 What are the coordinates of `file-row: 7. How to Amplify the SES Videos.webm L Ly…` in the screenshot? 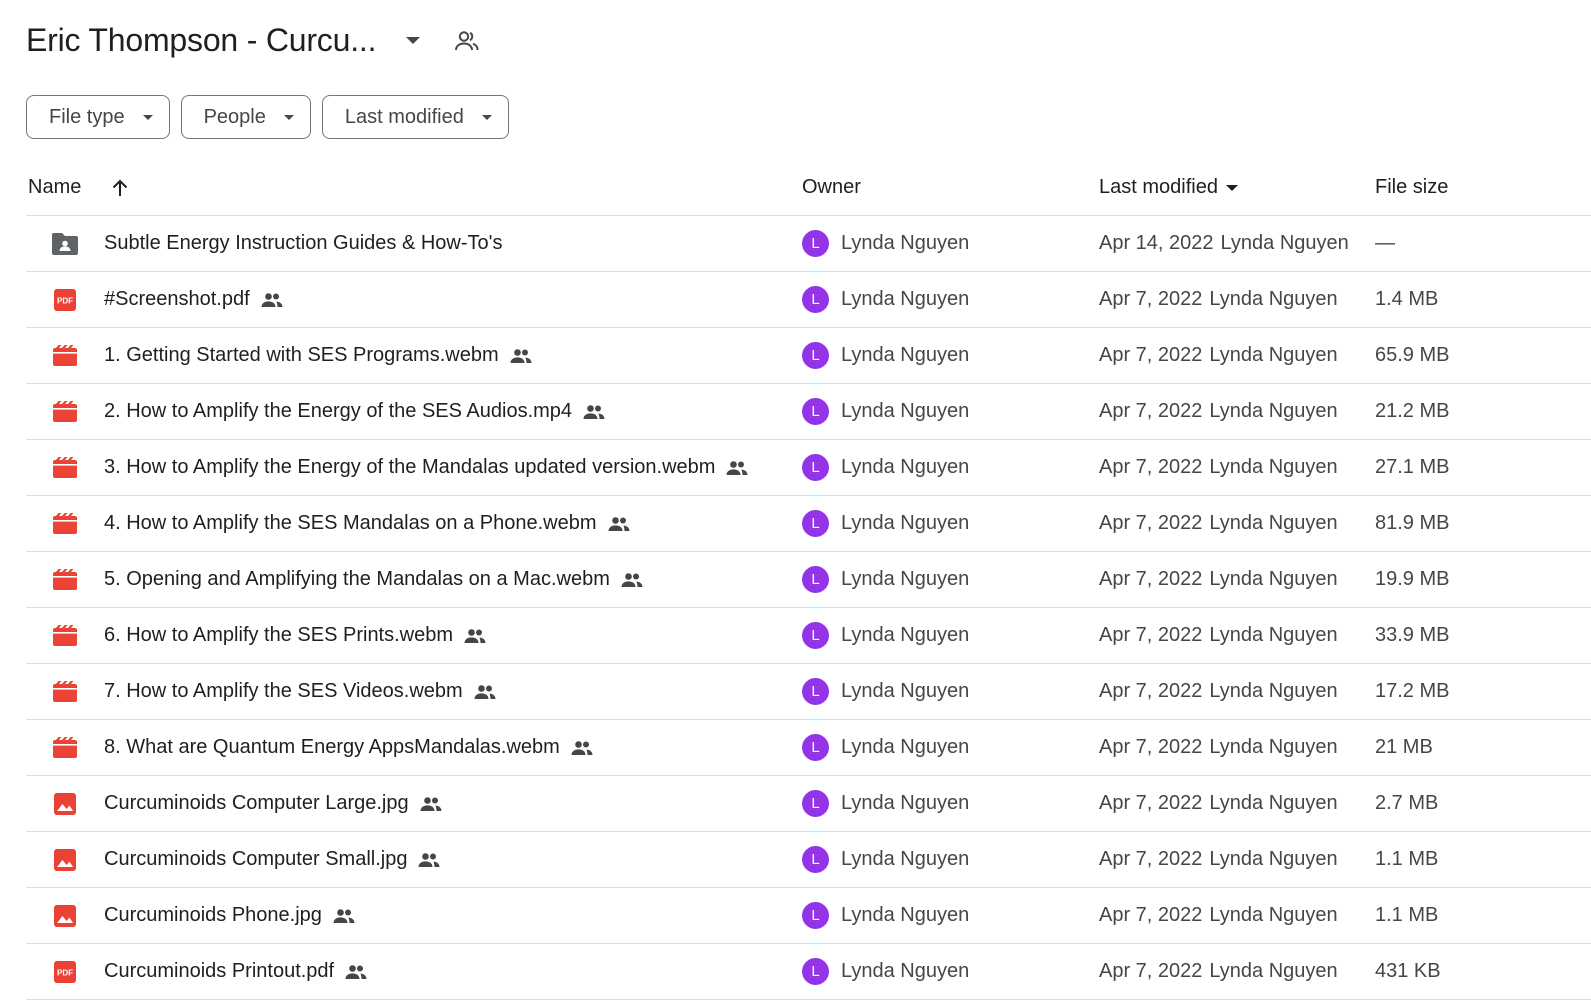 It's located at (808, 692).